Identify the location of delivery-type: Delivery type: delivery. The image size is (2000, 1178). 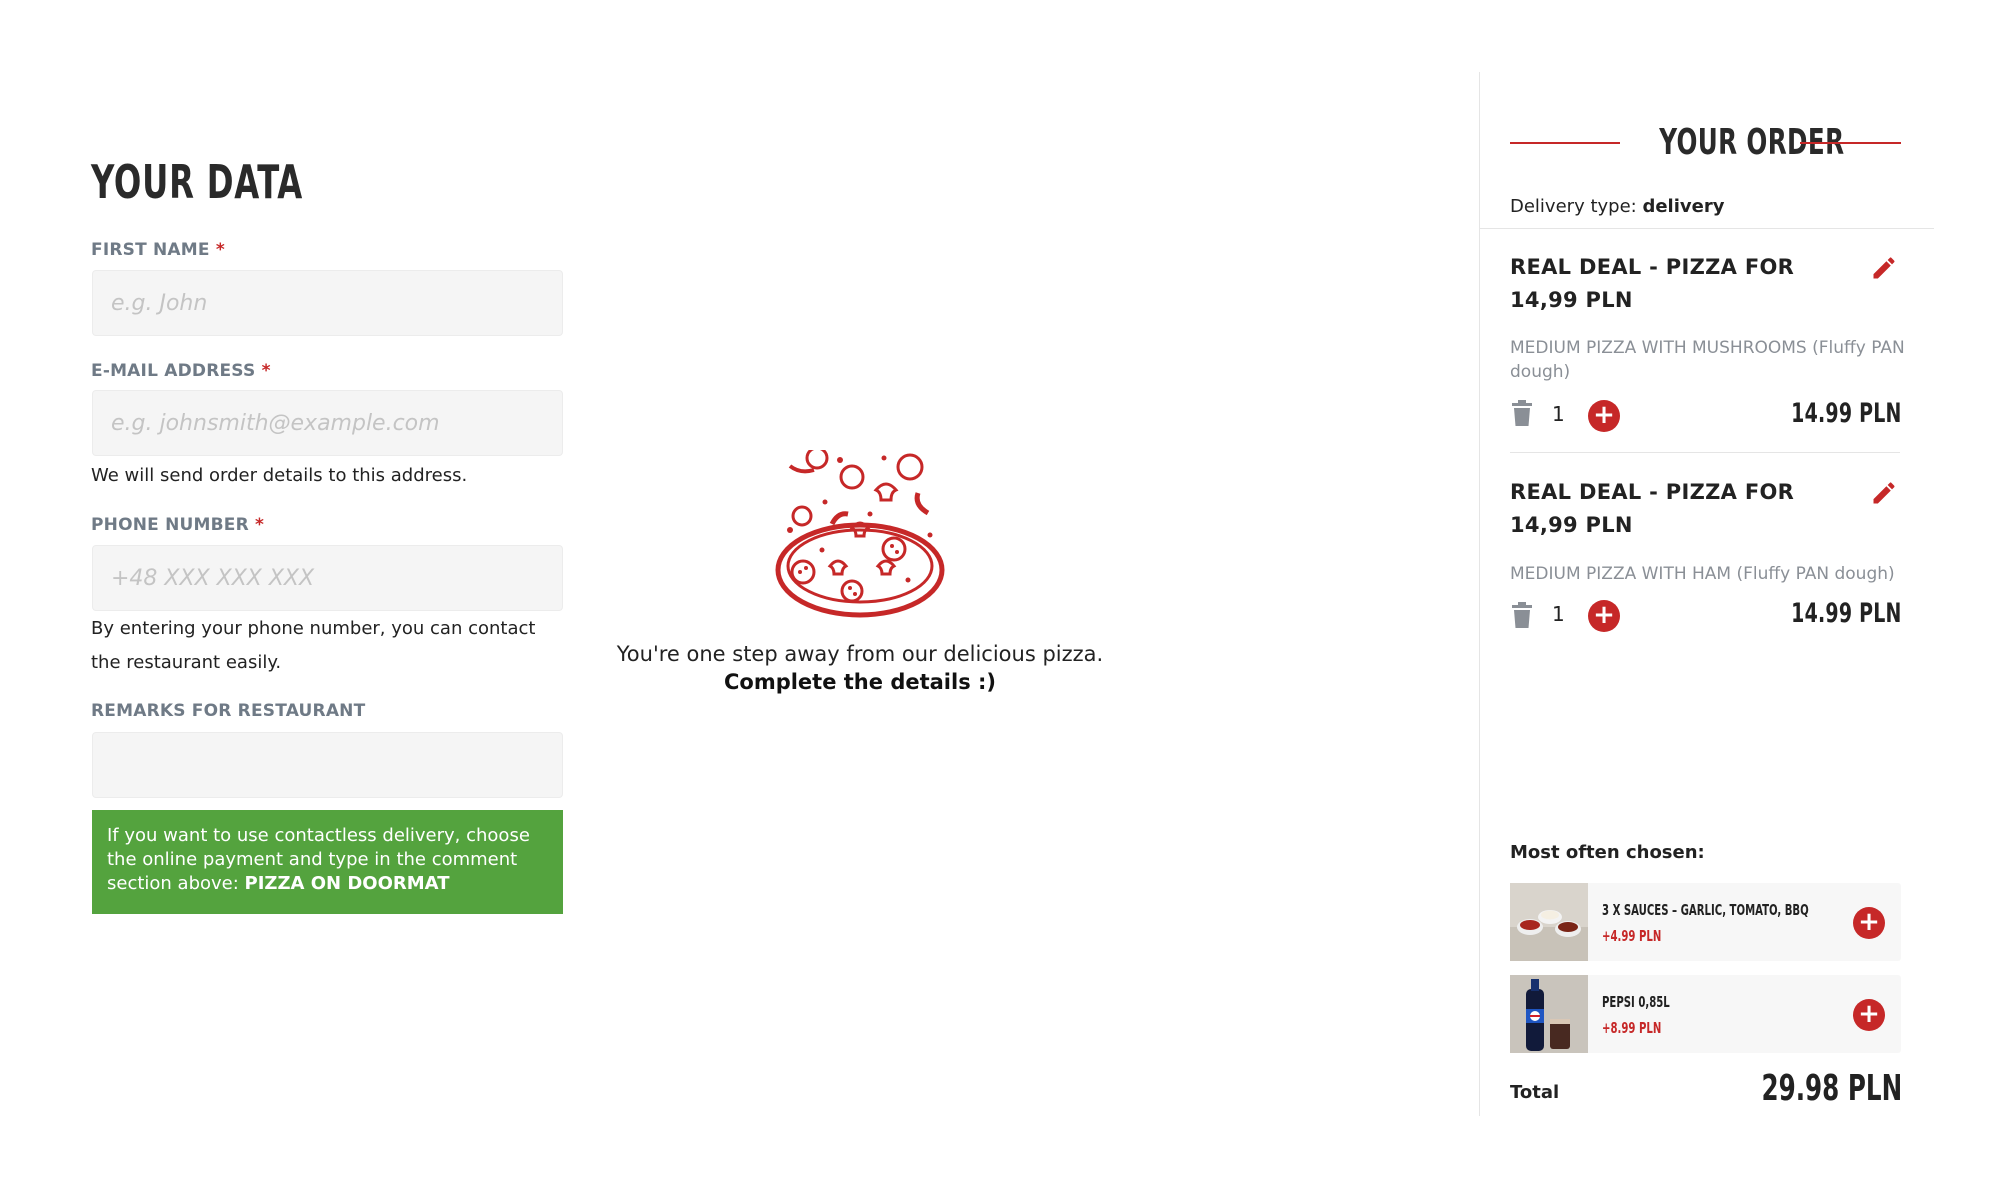
(1617, 206).